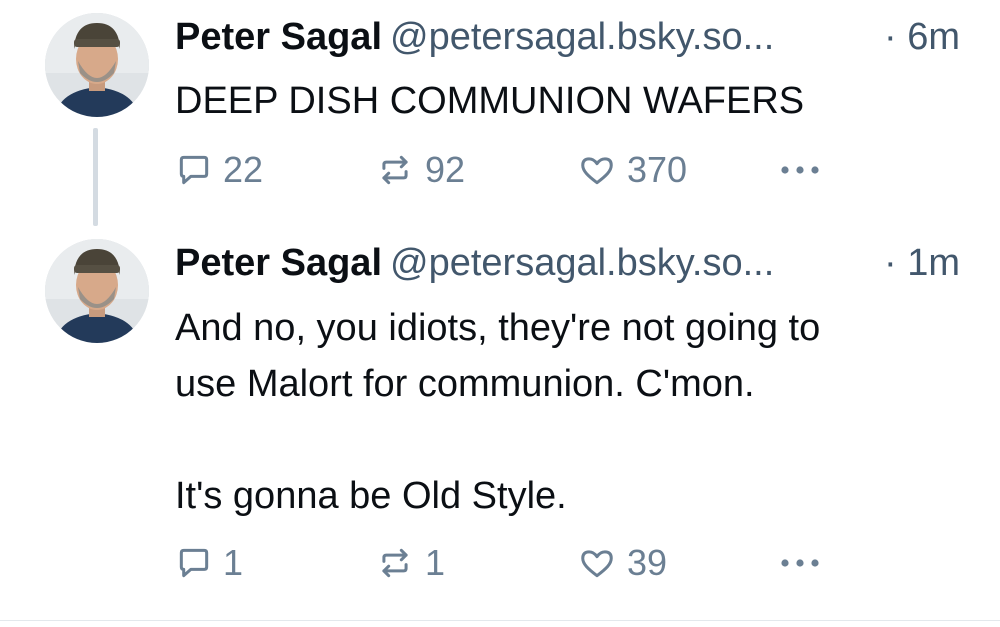 The width and height of the screenshot is (1000, 627). I want to click on repost-count: 1, so click(435, 562).